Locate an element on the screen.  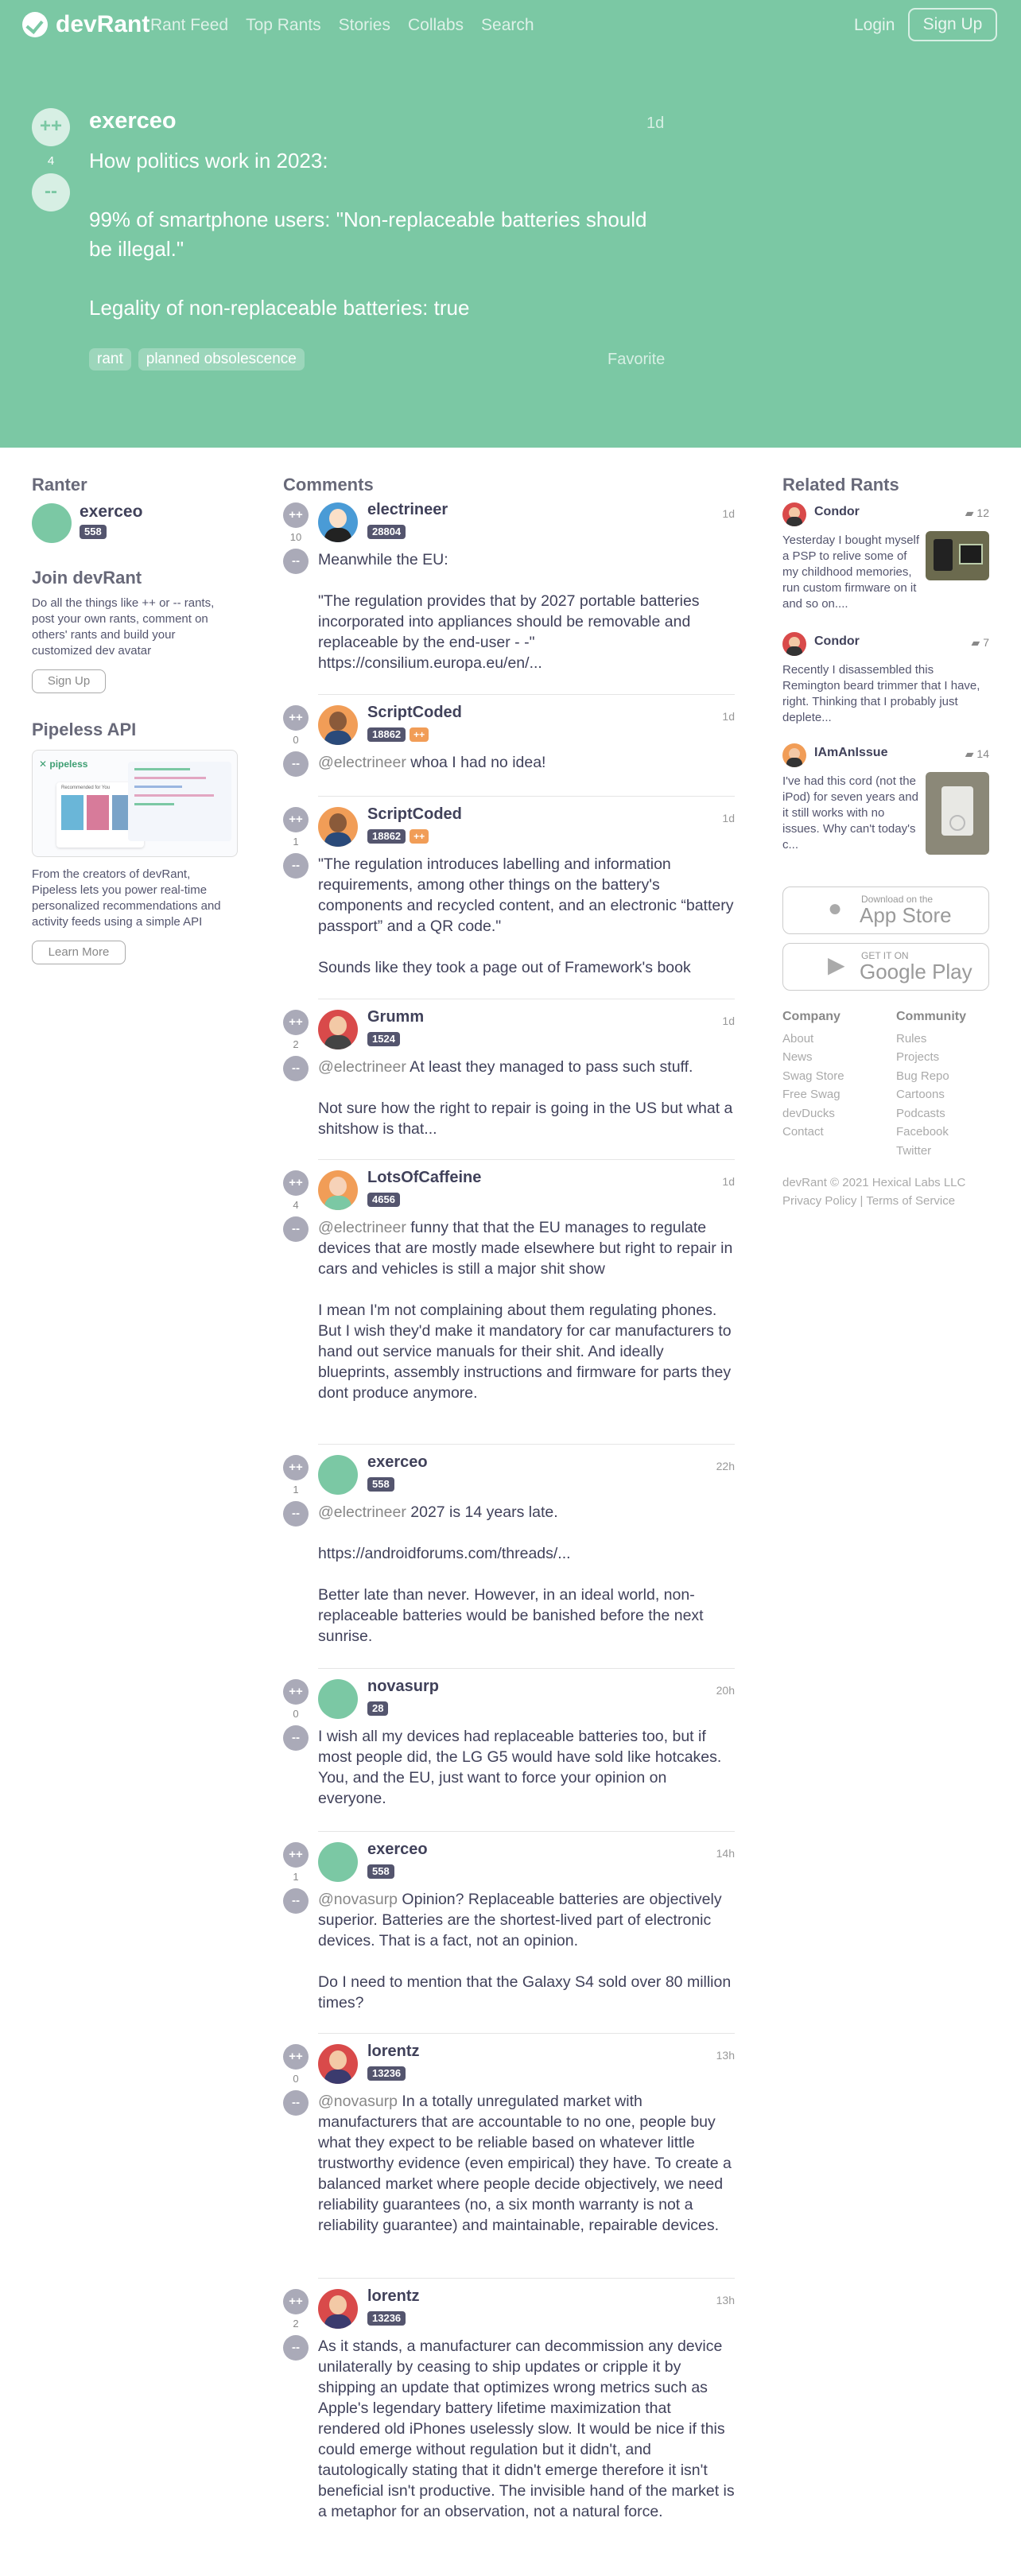
nav-link-top-rants: Top Rants is located at coordinates (283, 25).